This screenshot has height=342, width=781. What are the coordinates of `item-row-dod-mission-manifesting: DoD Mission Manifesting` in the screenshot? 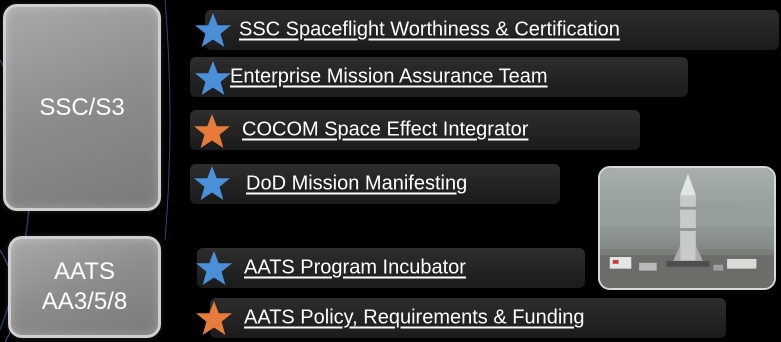 It's located at (375, 184).